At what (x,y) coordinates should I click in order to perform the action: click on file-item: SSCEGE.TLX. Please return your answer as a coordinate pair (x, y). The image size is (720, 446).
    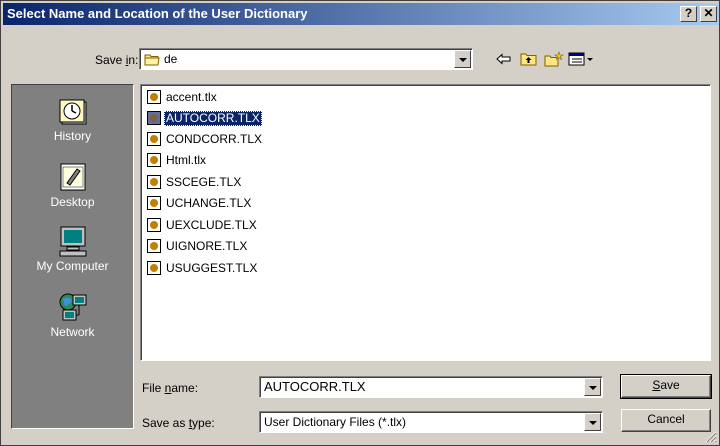
    Looking at the image, I should click on (195, 182).